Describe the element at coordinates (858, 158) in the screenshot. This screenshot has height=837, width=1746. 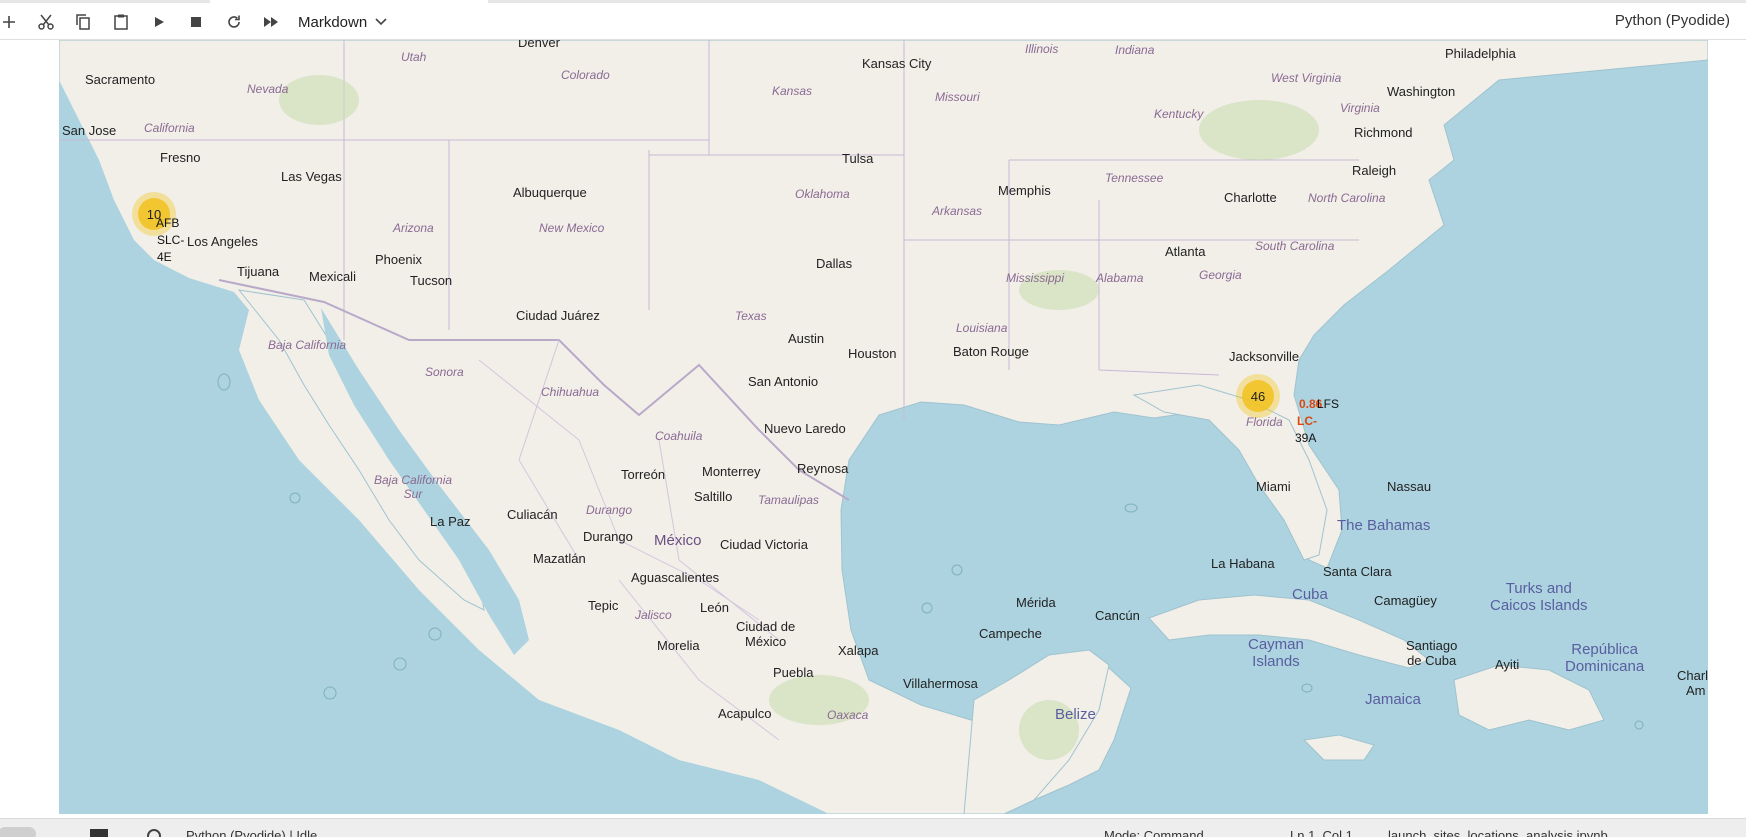
I see `city-label: Tulsa` at that location.